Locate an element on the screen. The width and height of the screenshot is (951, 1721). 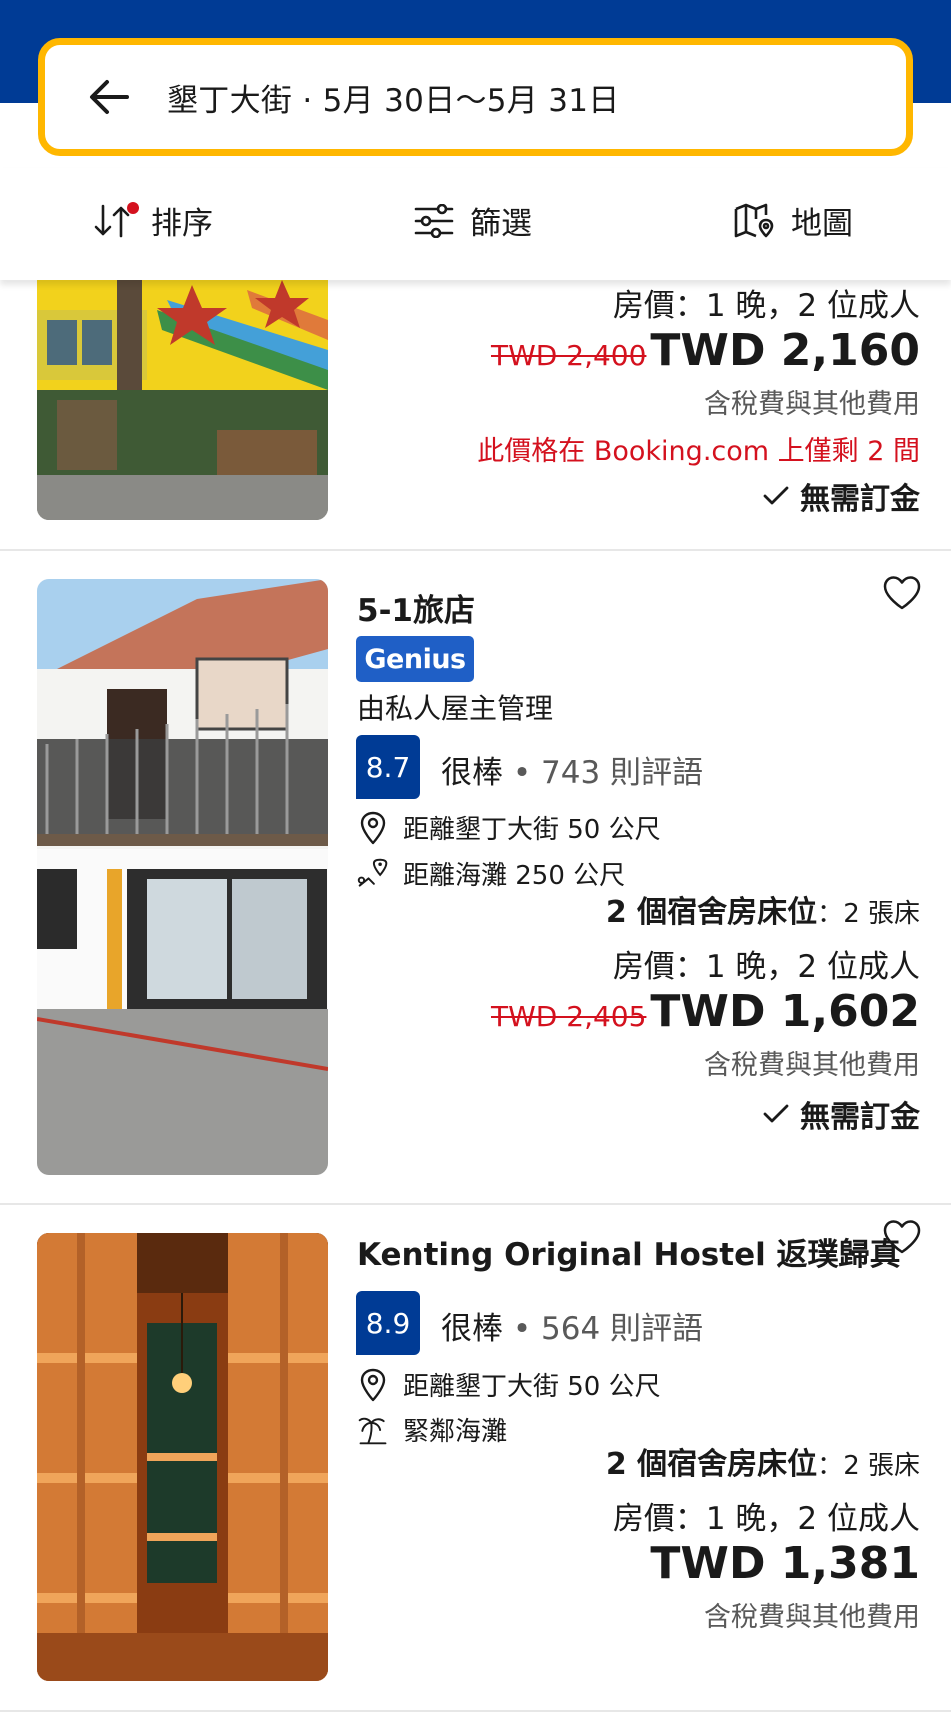
sort-filter-toolbar: 排序 篩選 地圖 is located at coordinates (475, 224).